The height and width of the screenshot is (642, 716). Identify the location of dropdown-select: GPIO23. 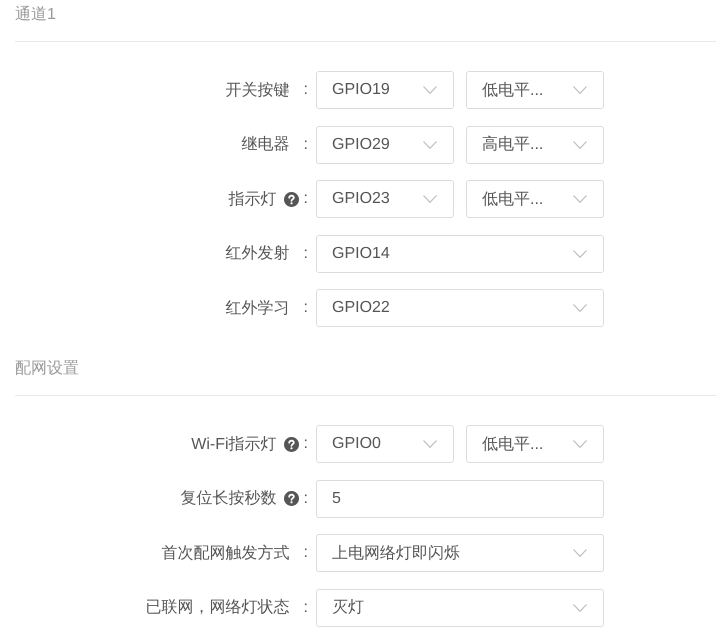
(385, 199).